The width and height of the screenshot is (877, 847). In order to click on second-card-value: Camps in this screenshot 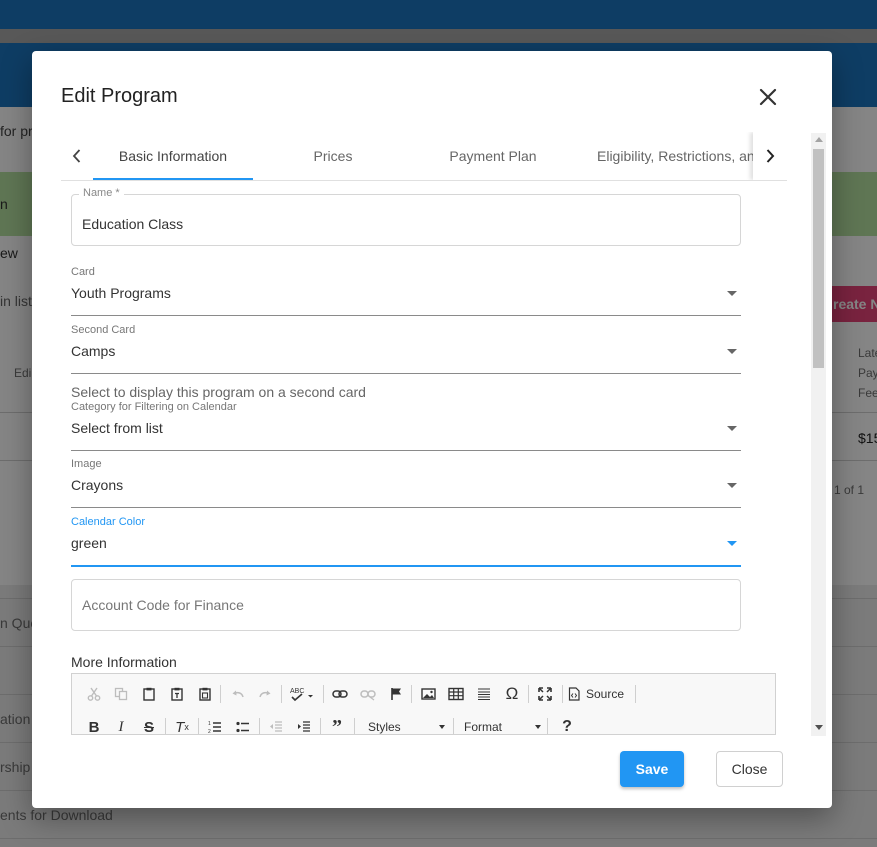, I will do `click(93, 351)`.